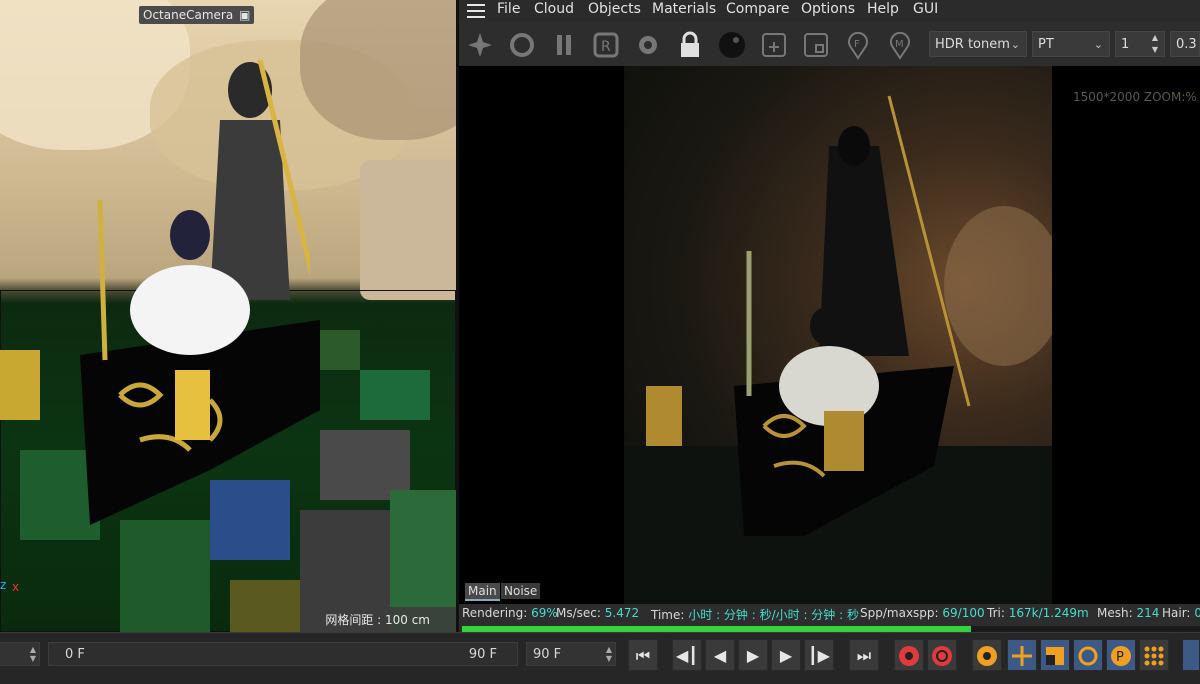 This screenshot has height=684, width=1200. What do you see at coordinates (774, 45) in the screenshot?
I see `add-region-icon` at bounding box center [774, 45].